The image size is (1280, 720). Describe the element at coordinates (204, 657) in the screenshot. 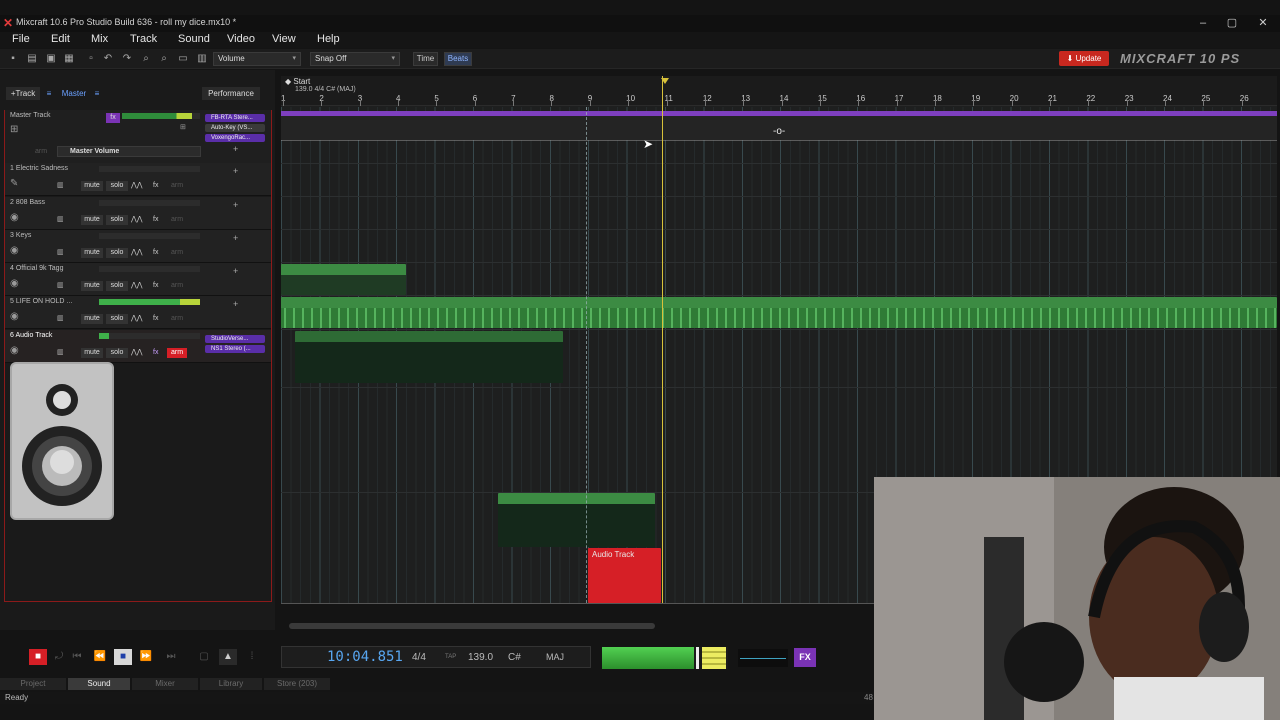

I see `punch-icon: ▢` at that location.